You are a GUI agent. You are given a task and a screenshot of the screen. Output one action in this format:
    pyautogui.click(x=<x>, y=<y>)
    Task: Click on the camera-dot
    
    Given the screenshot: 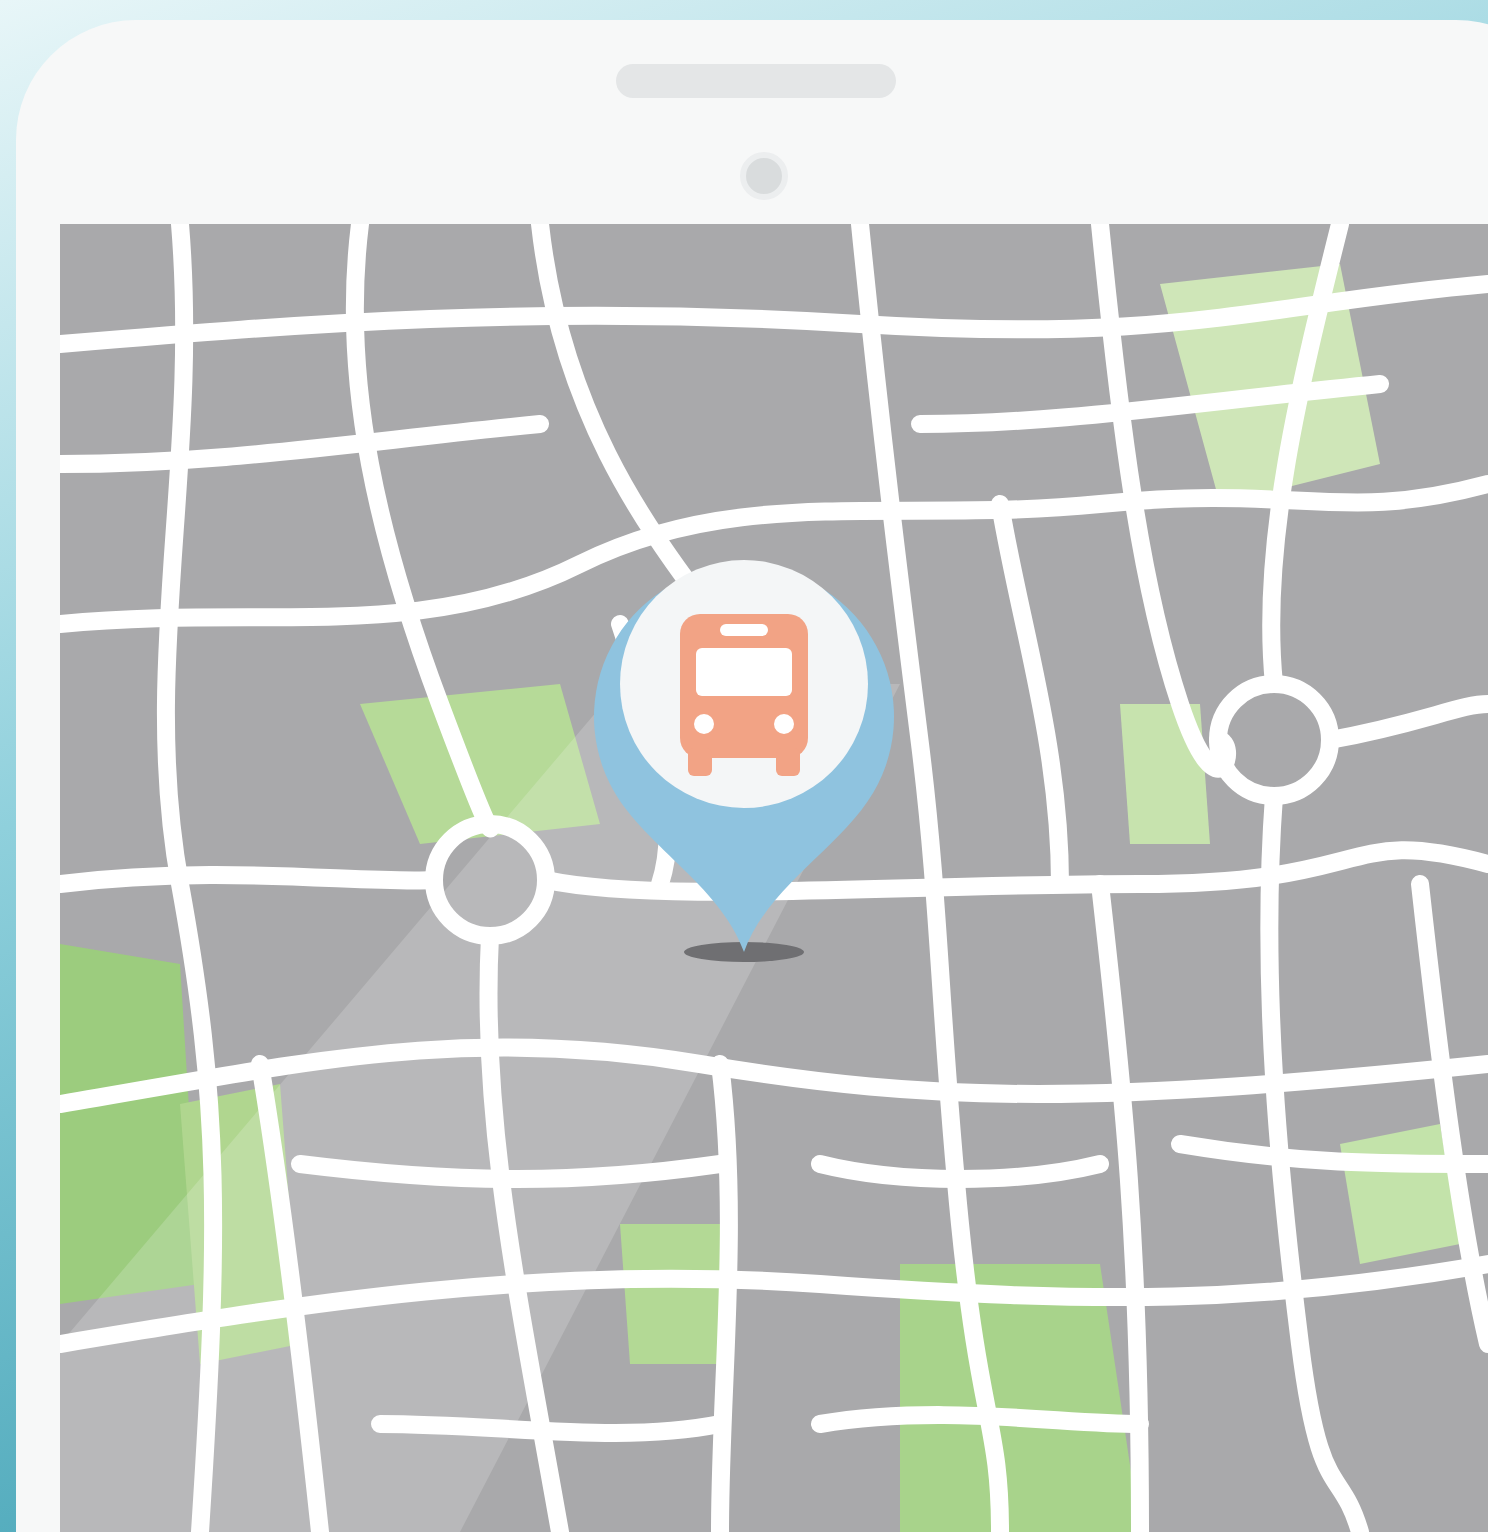 What is the action you would take?
    pyautogui.click(x=764, y=176)
    